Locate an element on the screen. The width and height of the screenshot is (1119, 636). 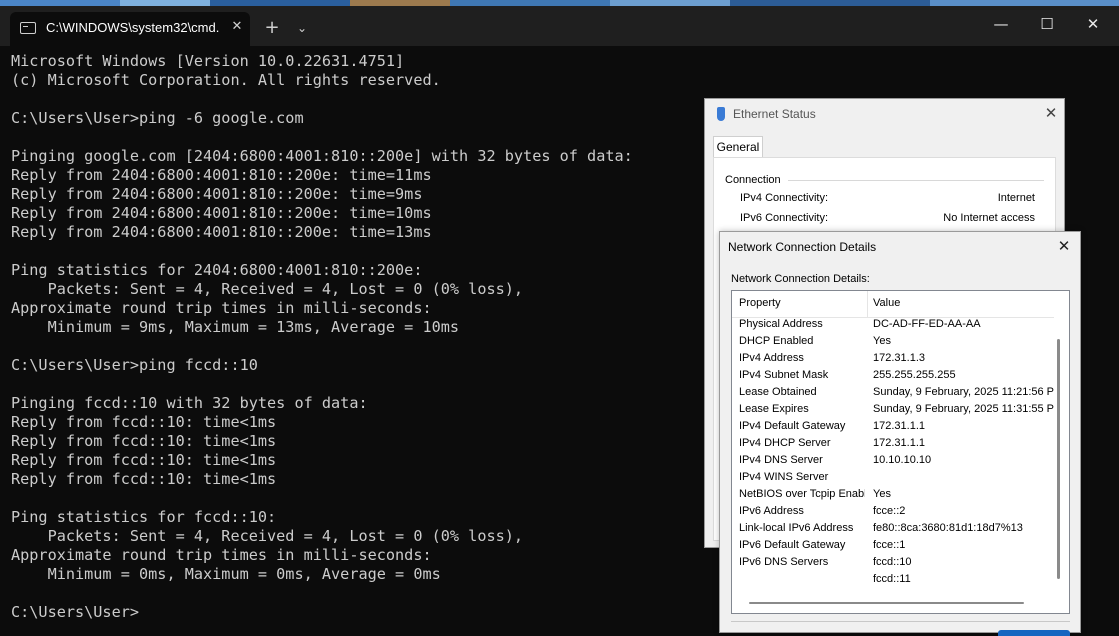
value-cell: fe80::8ca:3680:81d1:18d7%13 is located at coordinates (948, 528).